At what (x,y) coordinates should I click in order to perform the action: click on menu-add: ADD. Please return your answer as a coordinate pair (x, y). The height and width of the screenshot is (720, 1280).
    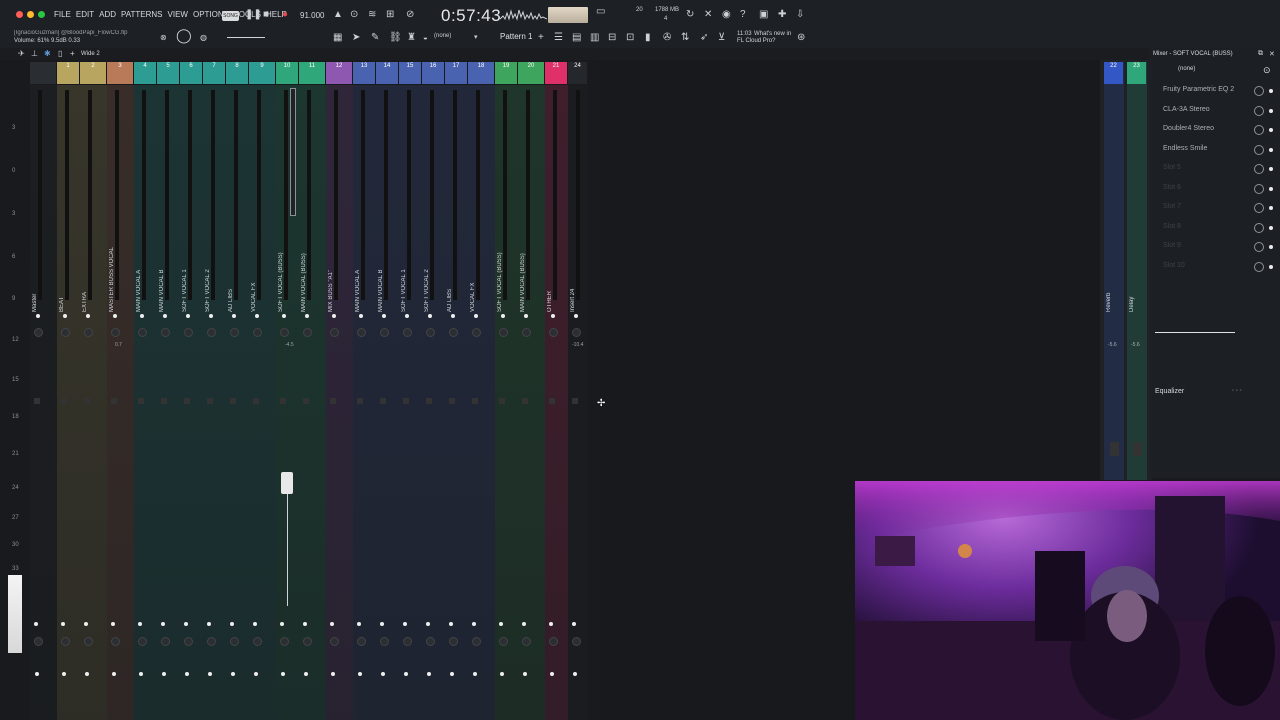
    Looking at the image, I should click on (107, 14).